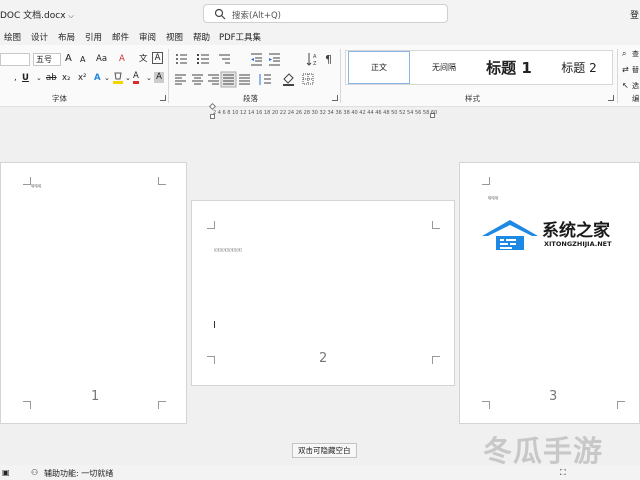 The width and height of the screenshot is (640, 480). I want to click on font-color-button: A, so click(136, 77).